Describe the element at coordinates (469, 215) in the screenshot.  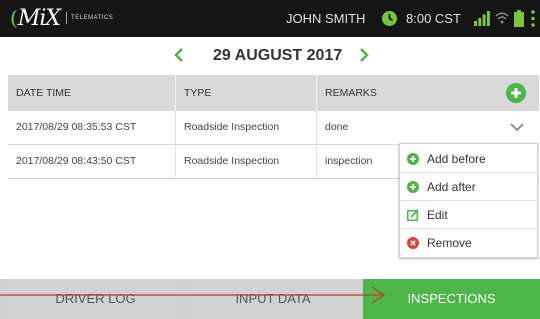
I see `menu-item-edit: Edit` at that location.